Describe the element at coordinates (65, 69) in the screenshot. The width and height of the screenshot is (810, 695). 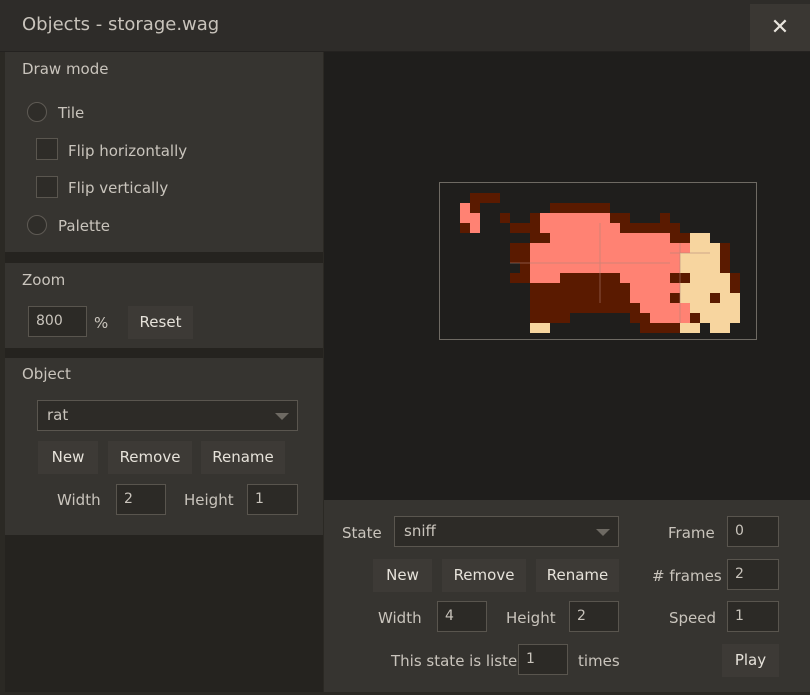
I see `draw-mode-title: Draw mode` at that location.